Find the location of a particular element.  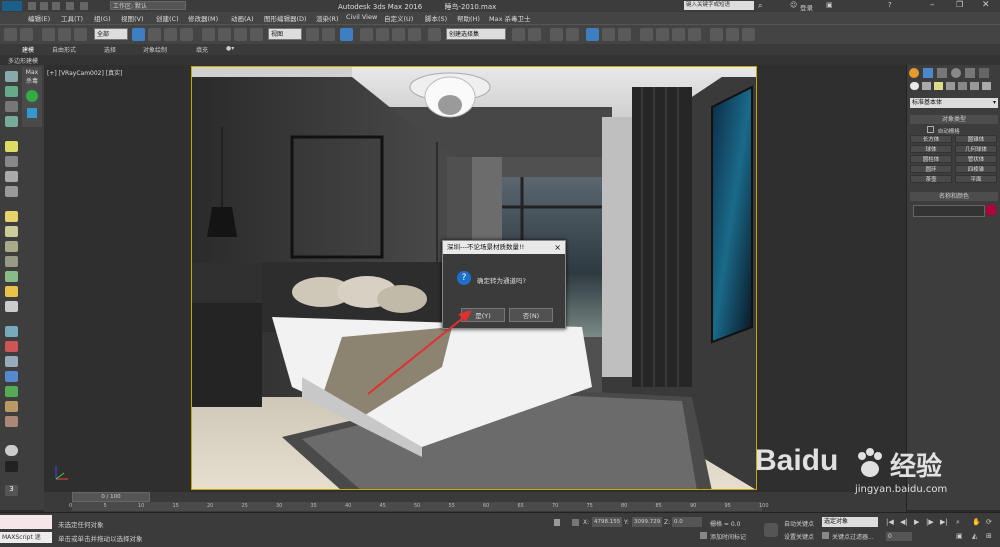

key-mode-dropdown: 选定对象 is located at coordinates (850, 522).